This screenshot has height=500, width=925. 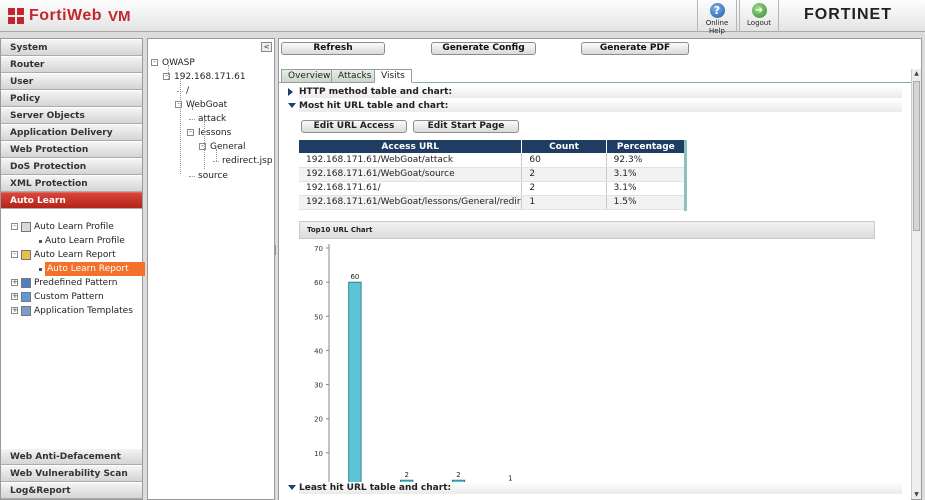 What do you see at coordinates (374, 106) in the screenshot?
I see `most-hit-section-label: Most hit URL table and chart:` at bounding box center [374, 106].